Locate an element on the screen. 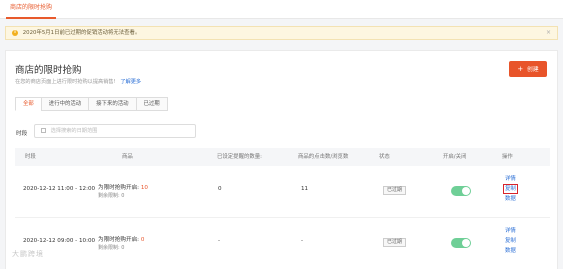 Image resolution: width=563 pixels, height=269 pixels. column-header-clicks: 商品的点击数/浏览数 is located at coordinates (323, 157).